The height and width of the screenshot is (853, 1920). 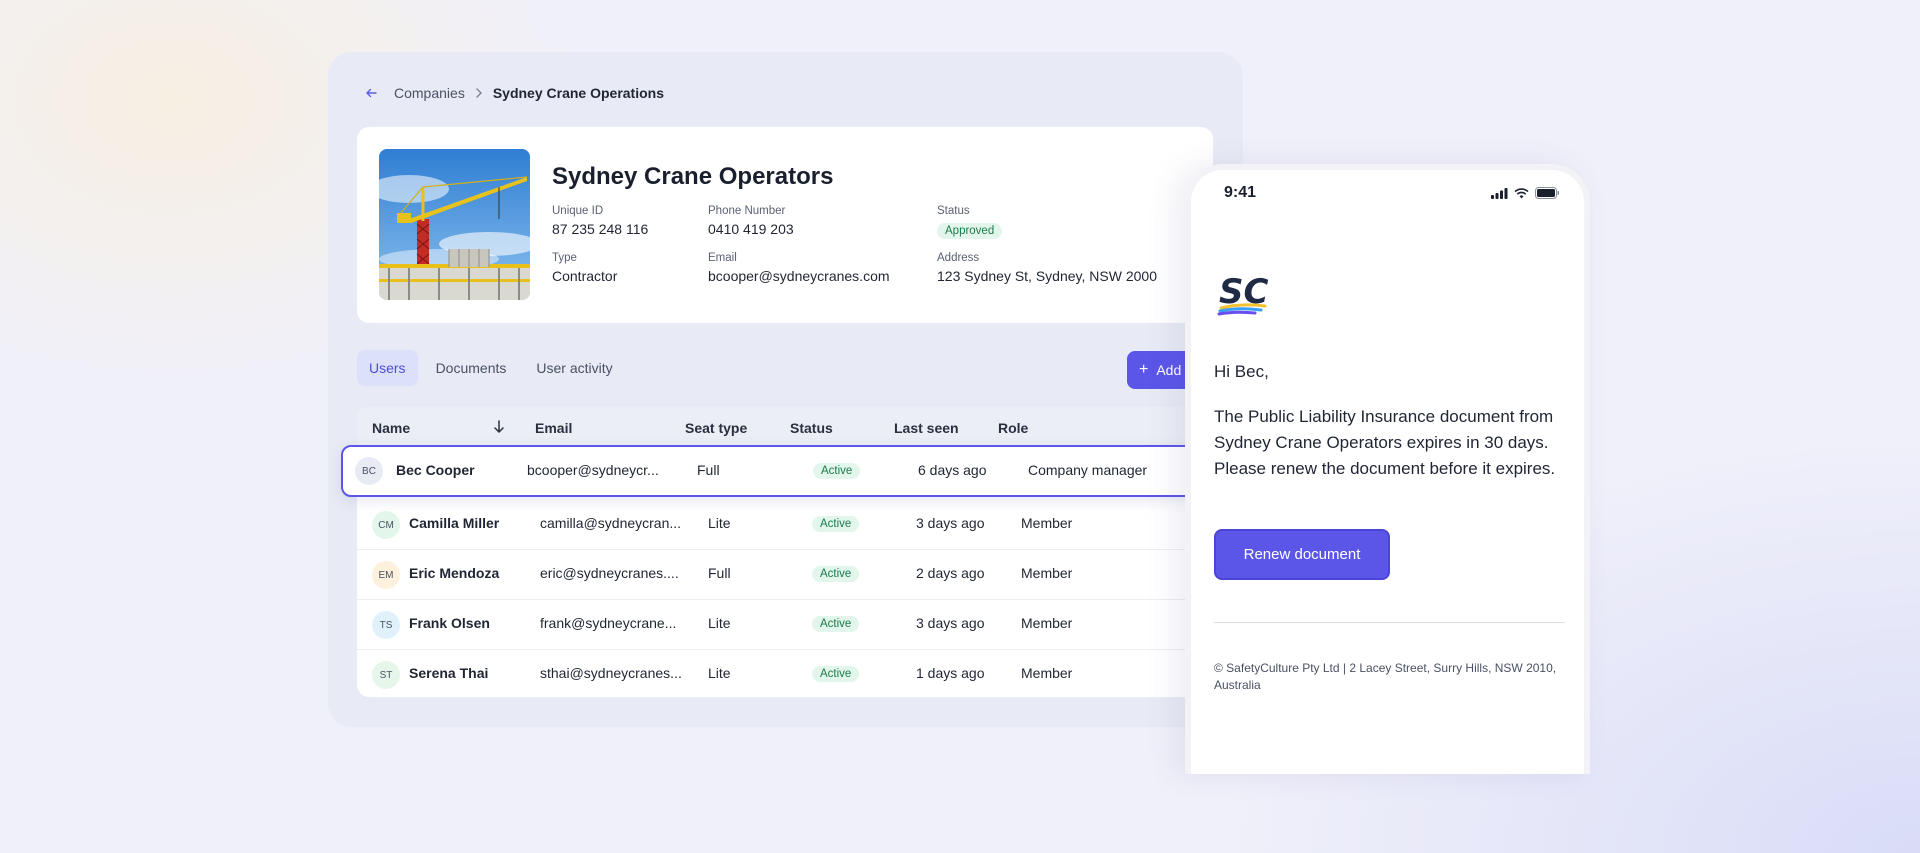 I want to click on address-field: Address 123 Sydney St, Sydney, NSW 2000, so click(x=1047, y=268).